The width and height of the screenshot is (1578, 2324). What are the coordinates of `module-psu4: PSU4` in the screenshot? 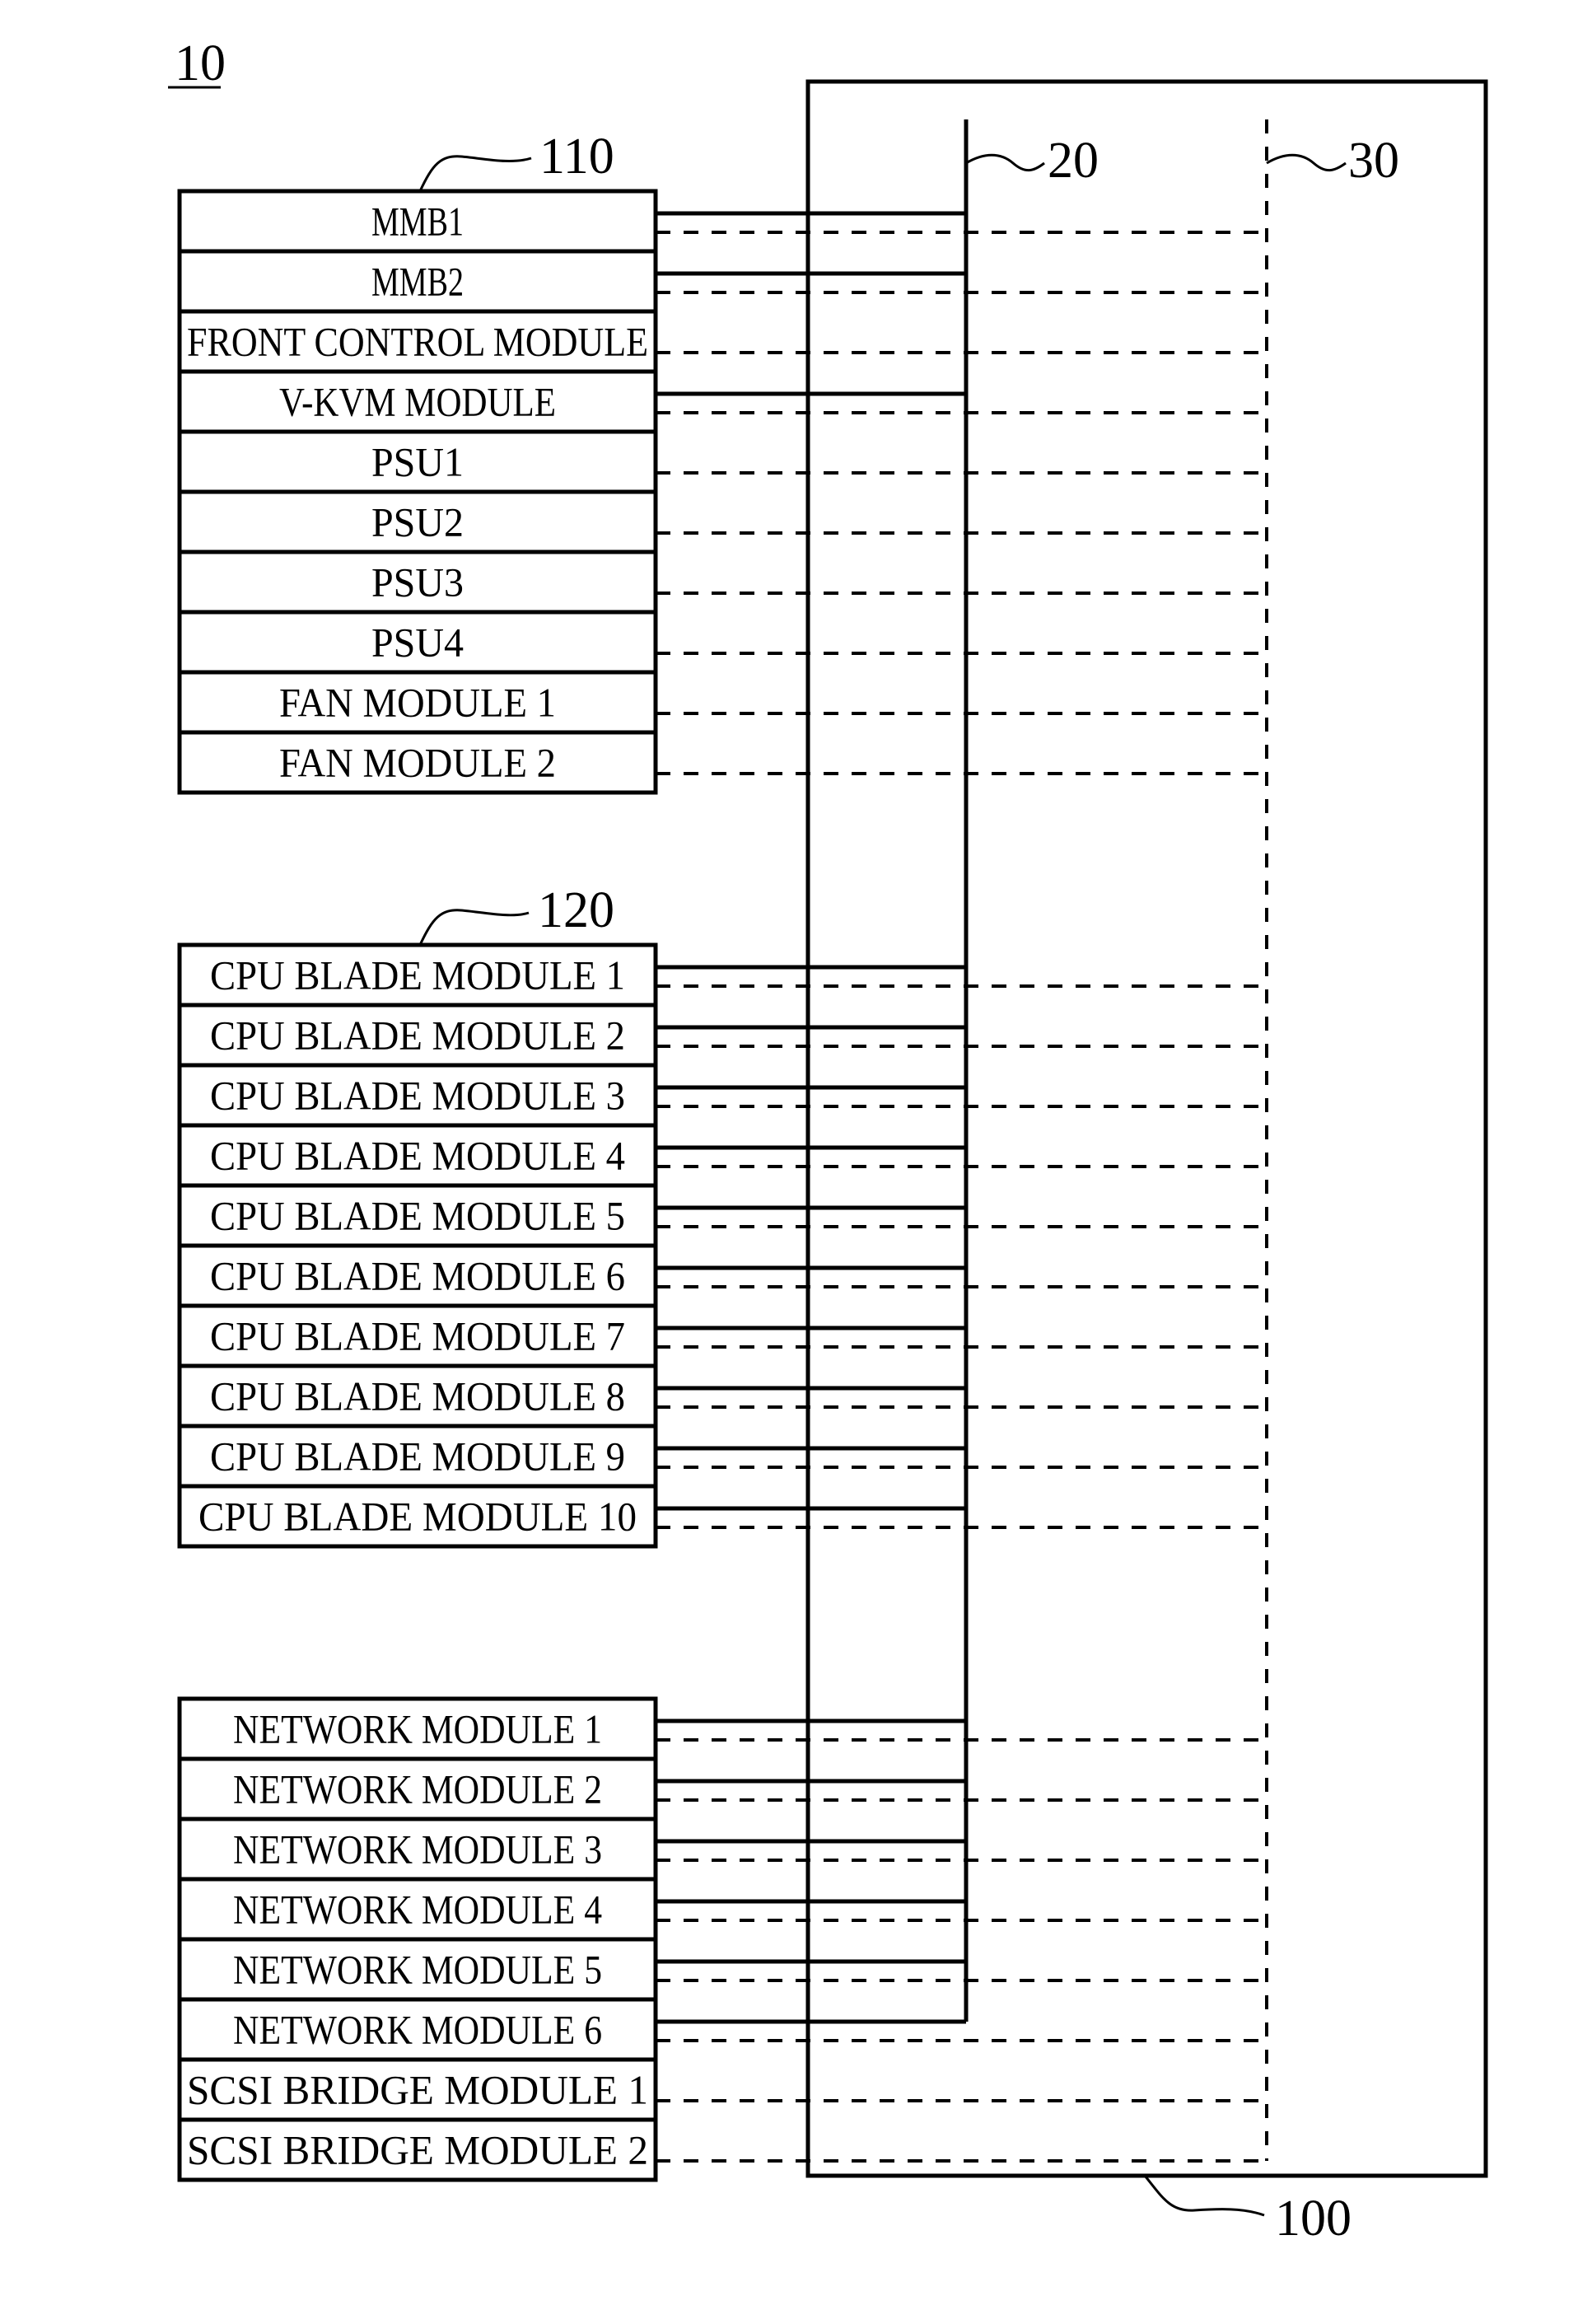 It's located at (417, 642).